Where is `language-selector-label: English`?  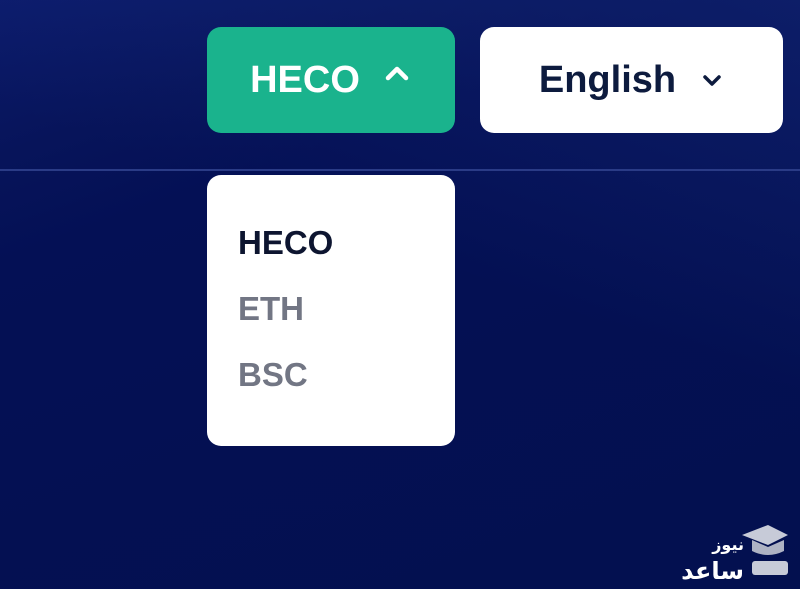 language-selector-label: English is located at coordinates (607, 79).